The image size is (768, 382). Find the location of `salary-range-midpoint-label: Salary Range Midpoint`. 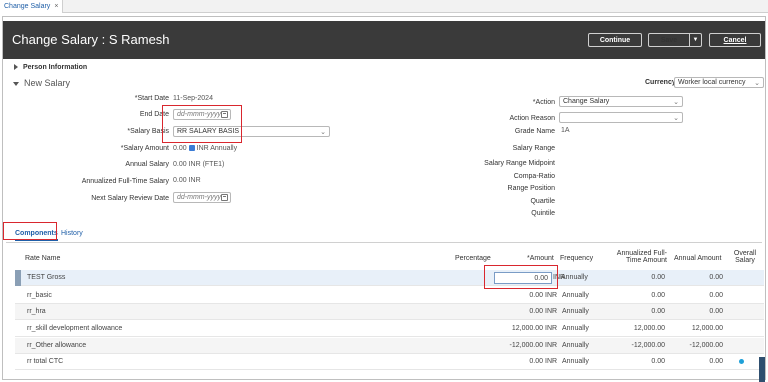

salary-range-midpoint-label: Salary Range Midpoint is located at coordinates (519, 163).